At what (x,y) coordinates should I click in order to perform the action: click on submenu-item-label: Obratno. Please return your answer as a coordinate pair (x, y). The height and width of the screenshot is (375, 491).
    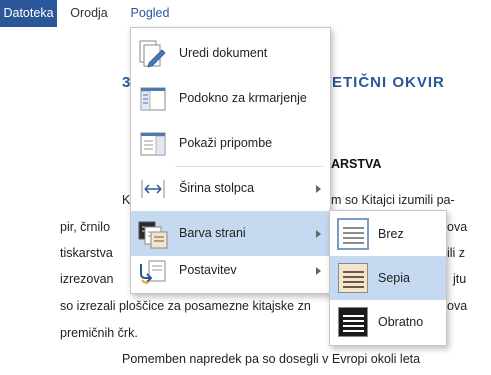
    Looking at the image, I should click on (401, 322).